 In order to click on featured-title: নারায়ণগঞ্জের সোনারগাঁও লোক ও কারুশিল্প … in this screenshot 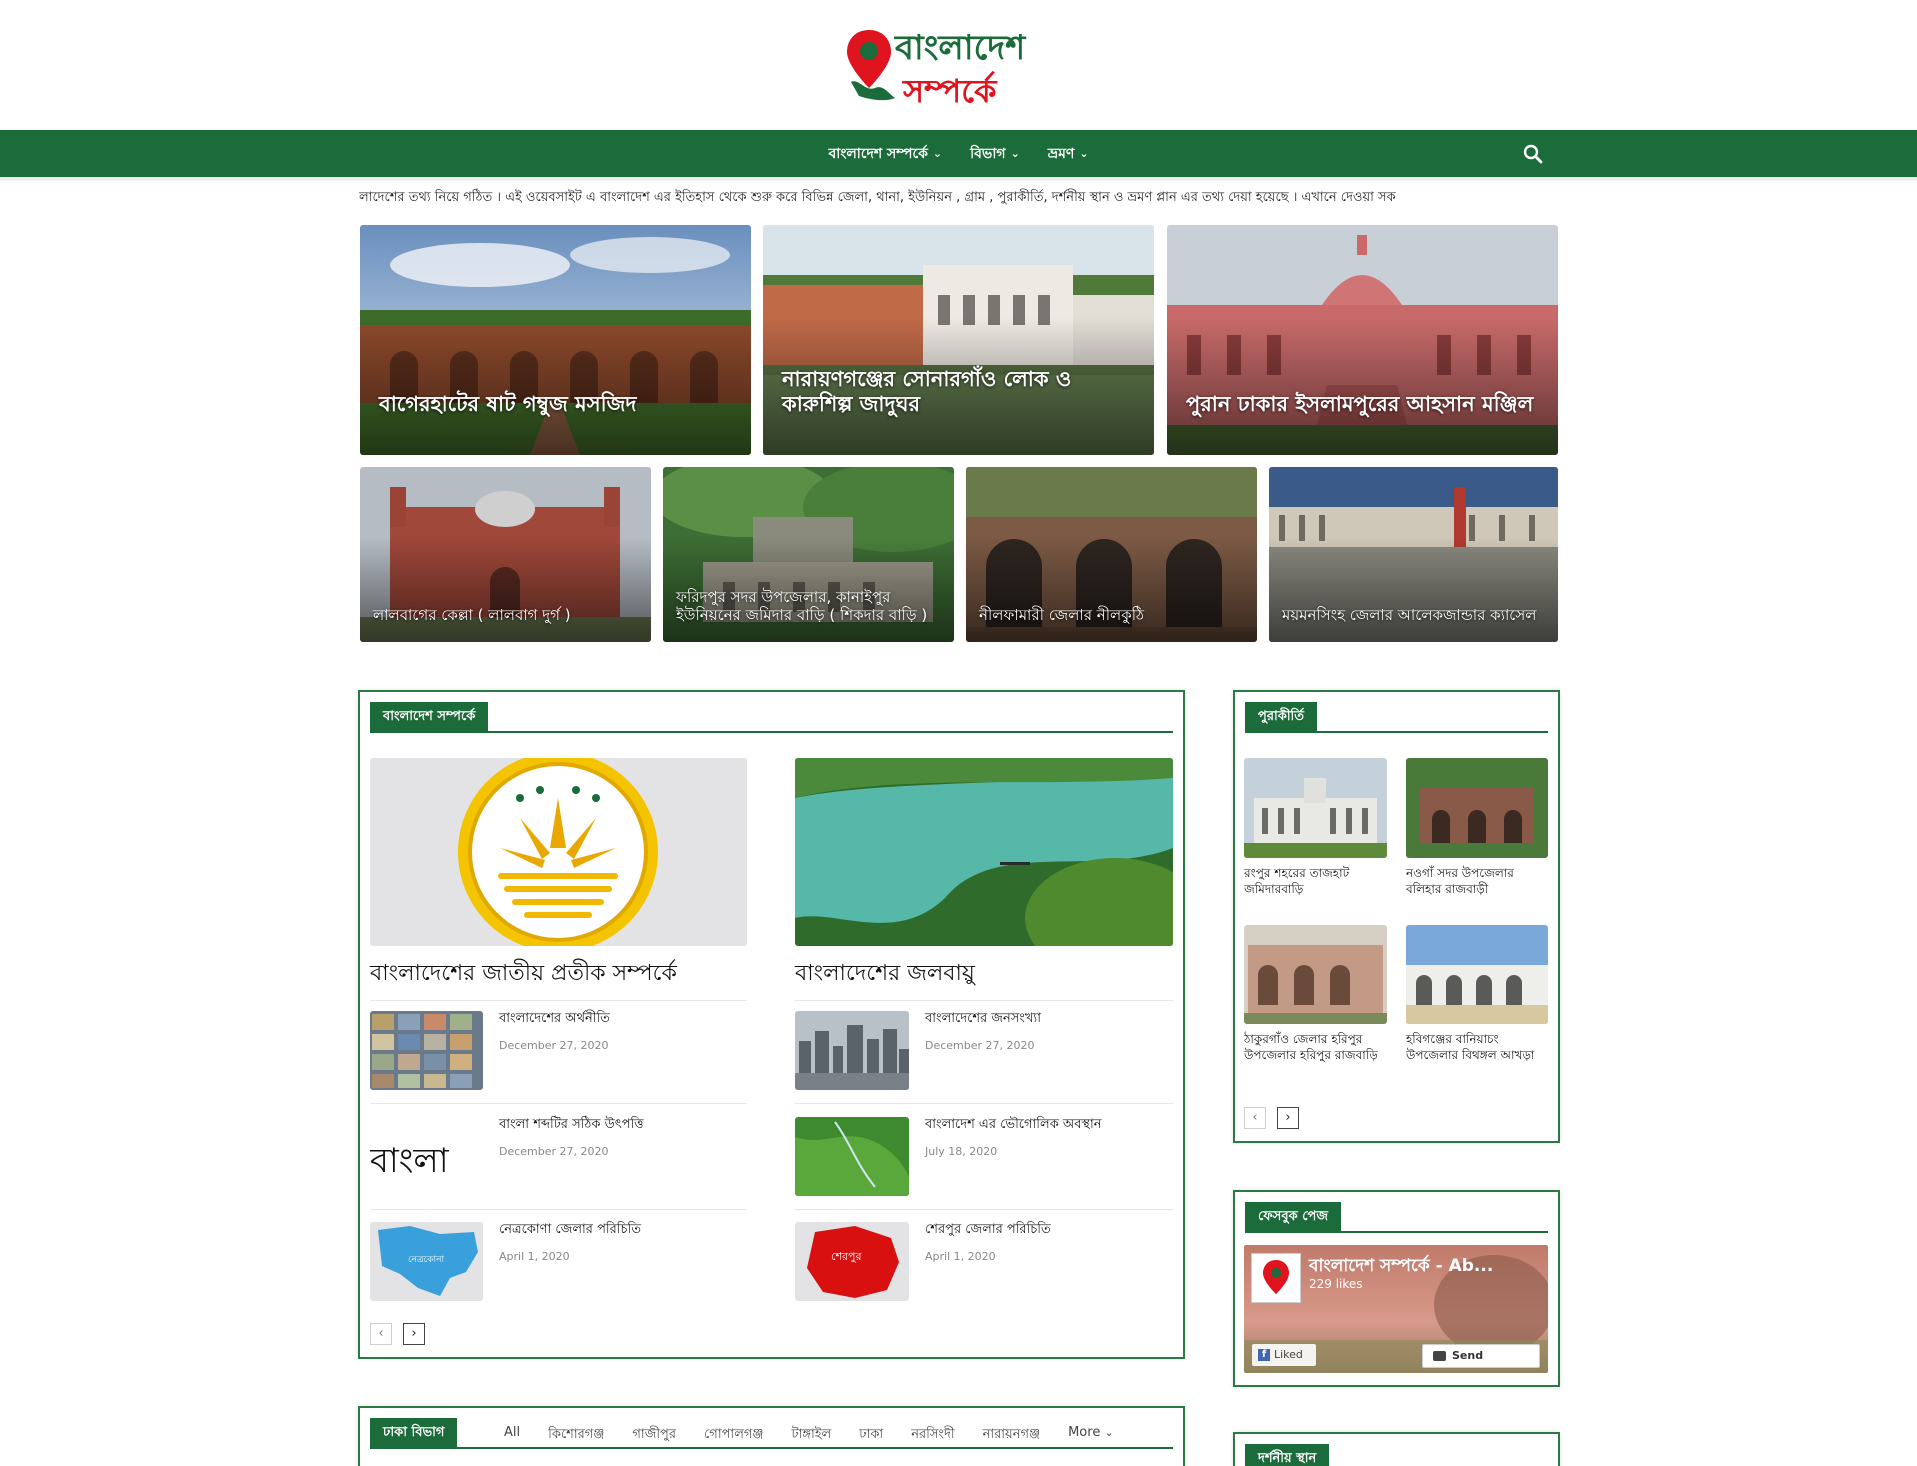, I will do `click(960, 392)`.